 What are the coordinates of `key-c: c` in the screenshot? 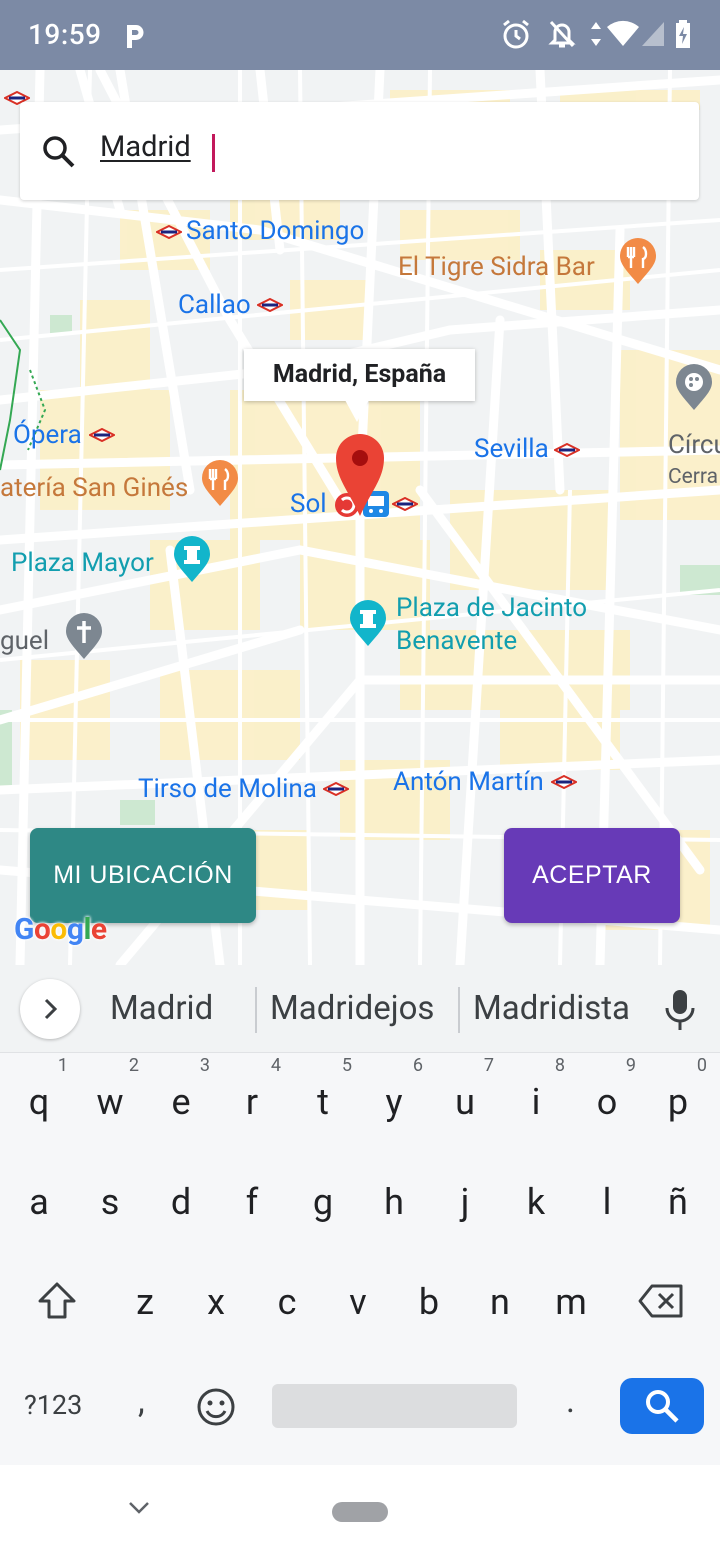 It's located at (287, 1298).